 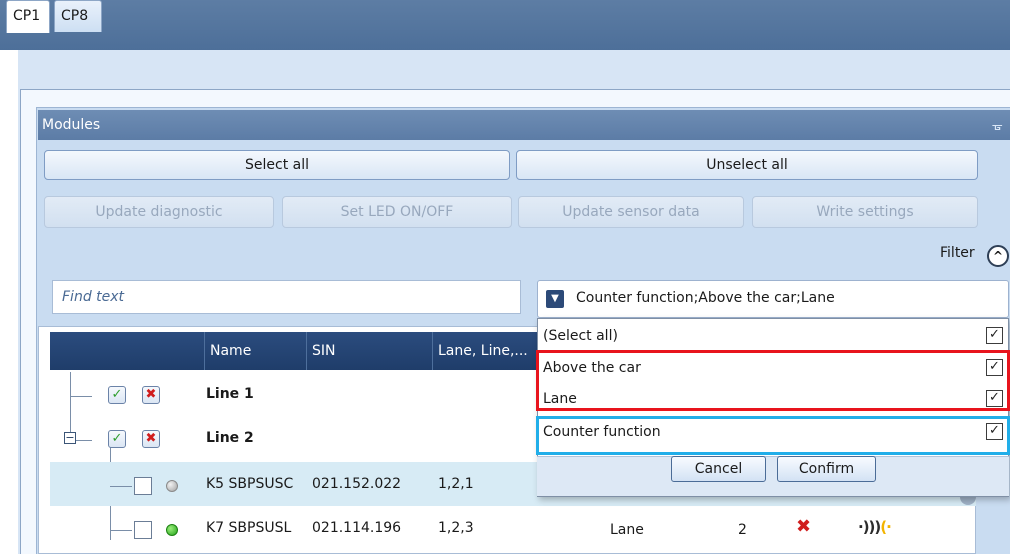 I want to click on confirm-button: Confirm, so click(x=826, y=469).